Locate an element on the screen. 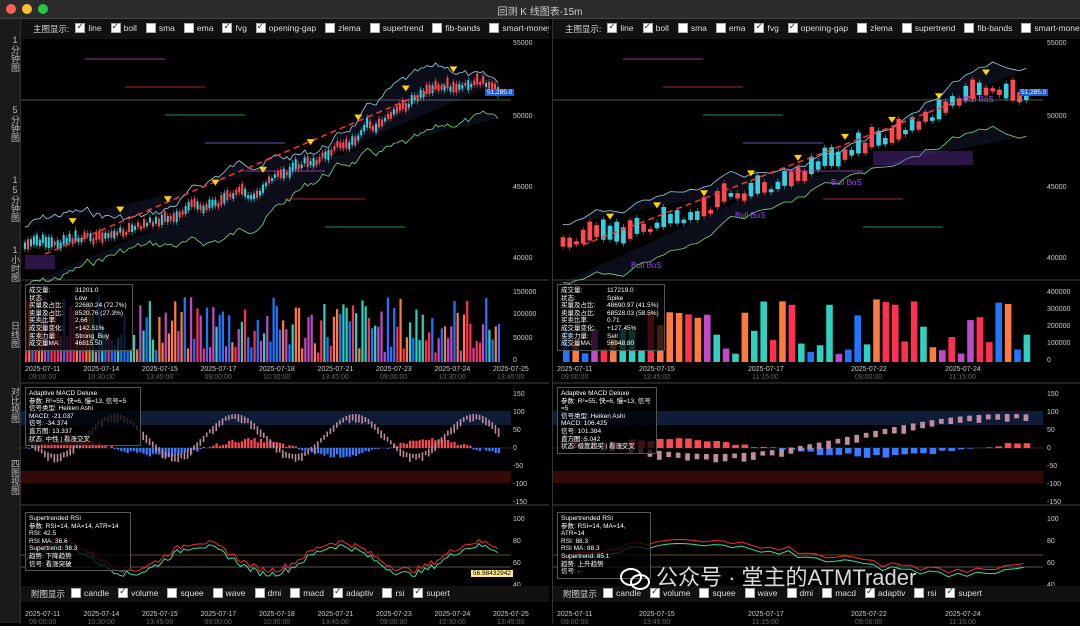  sidebar-item-daily: 日线图 is located at coordinates (10, 334).